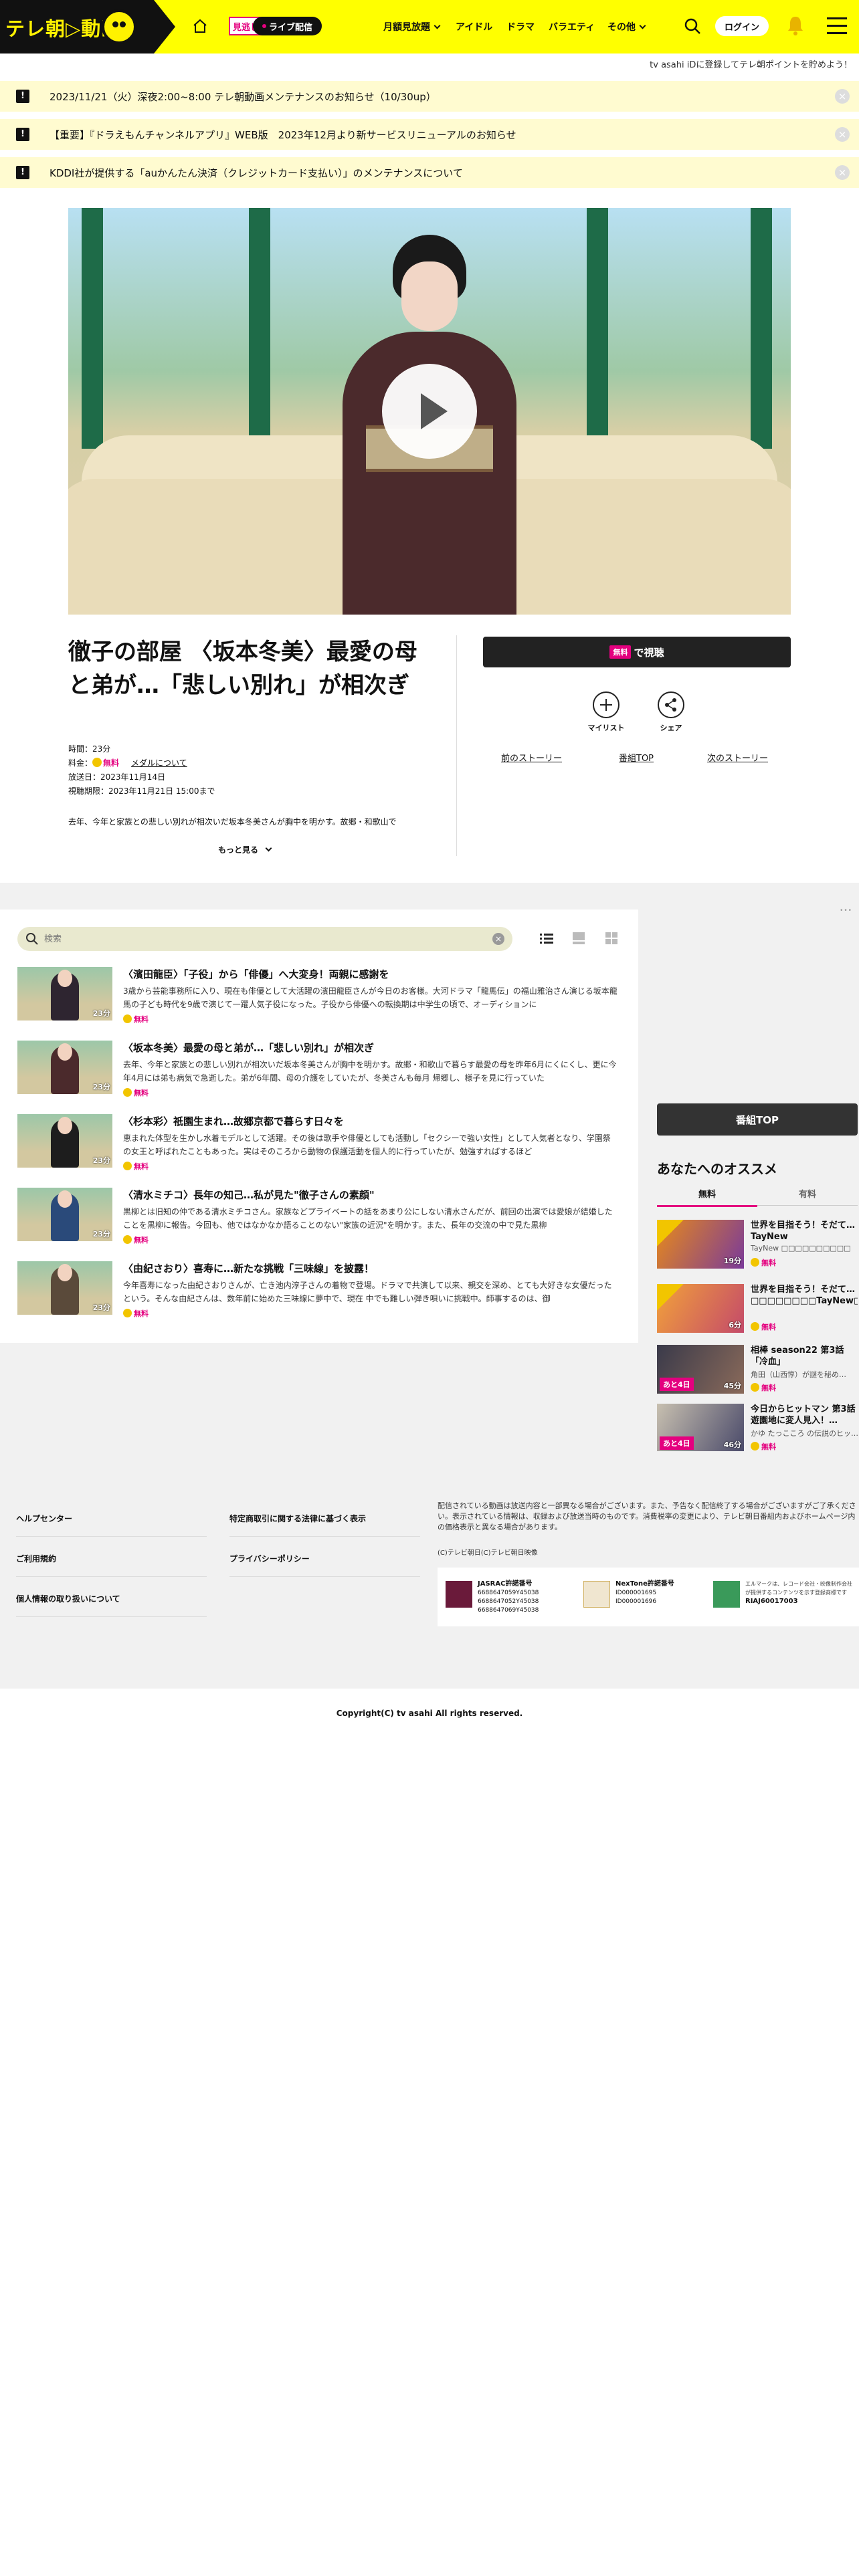  I want to click on reco-thumbnail: 19分, so click(701, 1244).